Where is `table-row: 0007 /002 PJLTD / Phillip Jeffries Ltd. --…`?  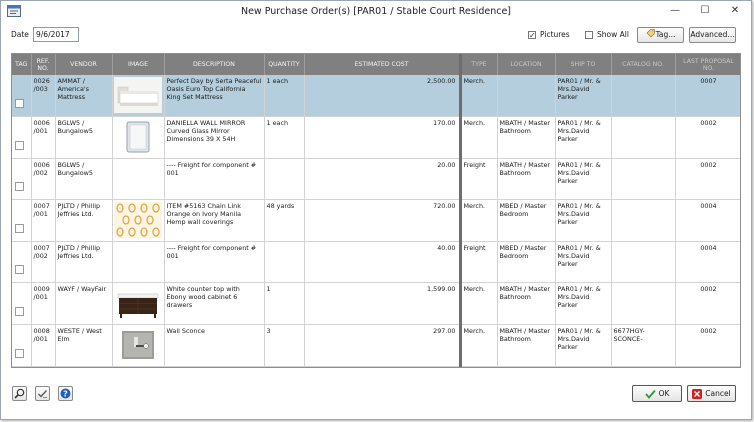
table-row: 0007 /002 PJLTD / Phillip Jeffries Ltd. --… is located at coordinates (376, 262).